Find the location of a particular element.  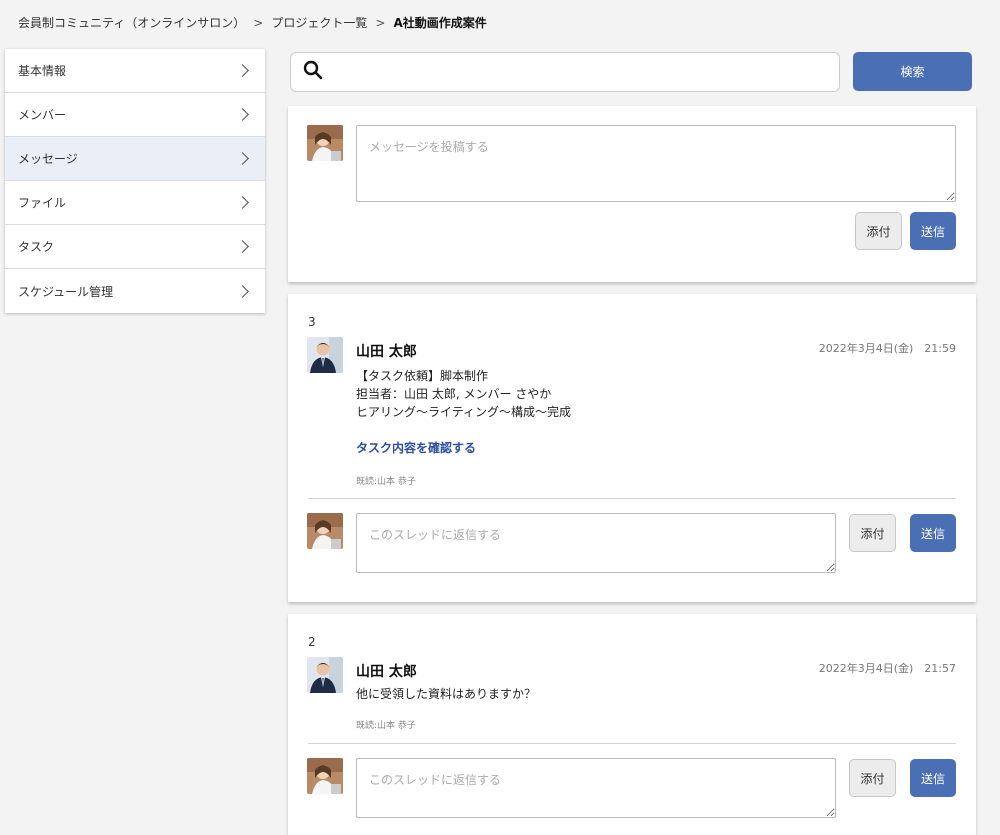

search-button: 検索 is located at coordinates (912, 71).